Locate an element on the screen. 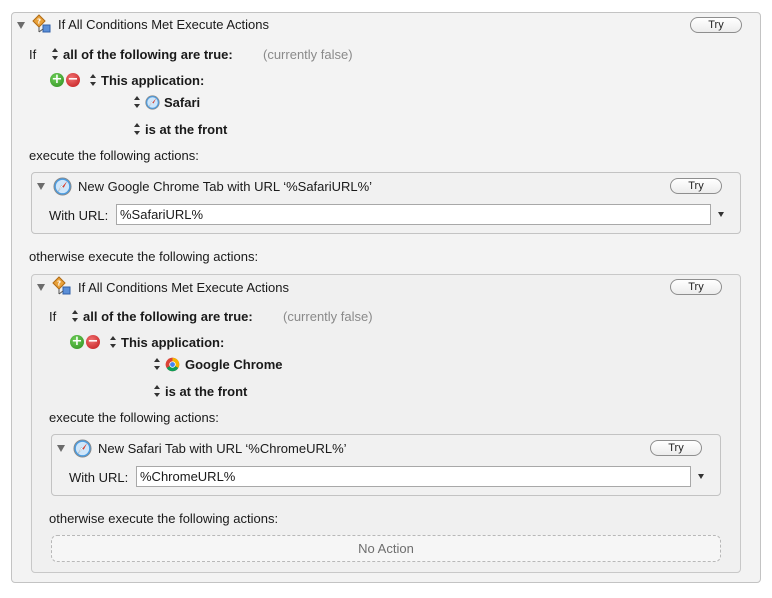 The image size is (772, 598). outer-action-title: If All Conditions Met Execute Actions is located at coordinates (163, 24).